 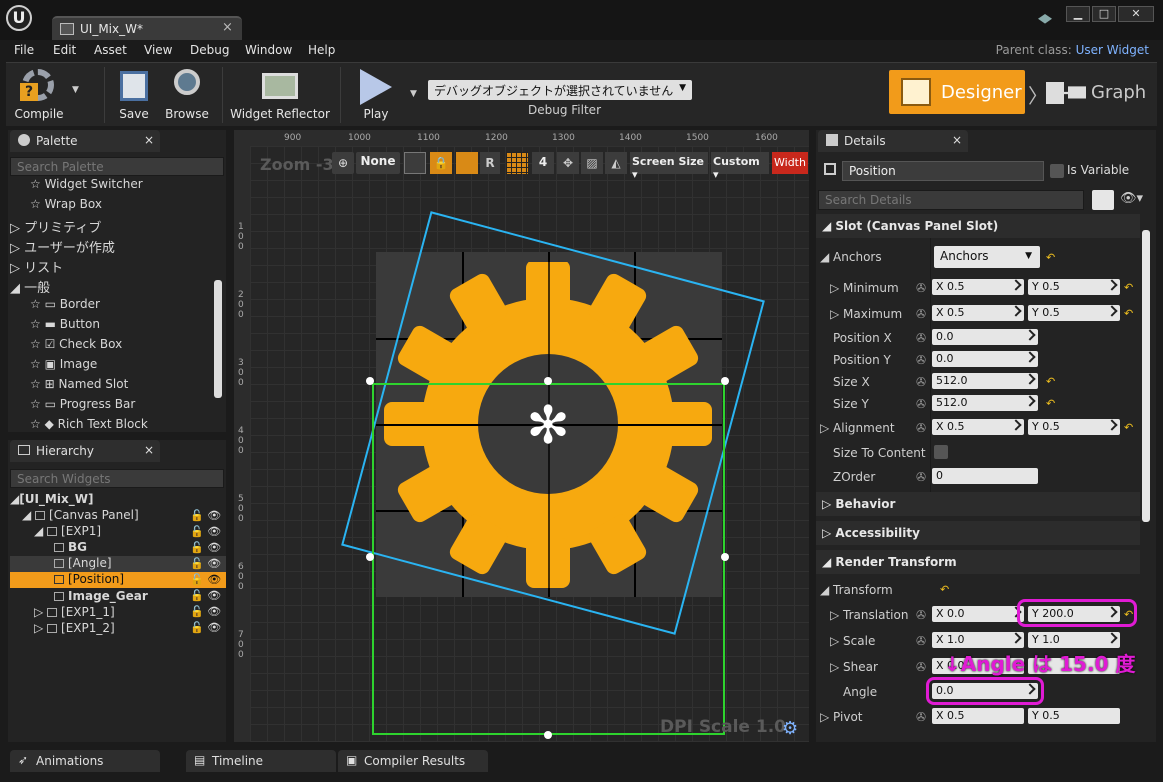 What do you see at coordinates (117, 478) in the screenshot?
I see `hierarchy-search-input: Search Widgets` at bounding box center [117, 478].